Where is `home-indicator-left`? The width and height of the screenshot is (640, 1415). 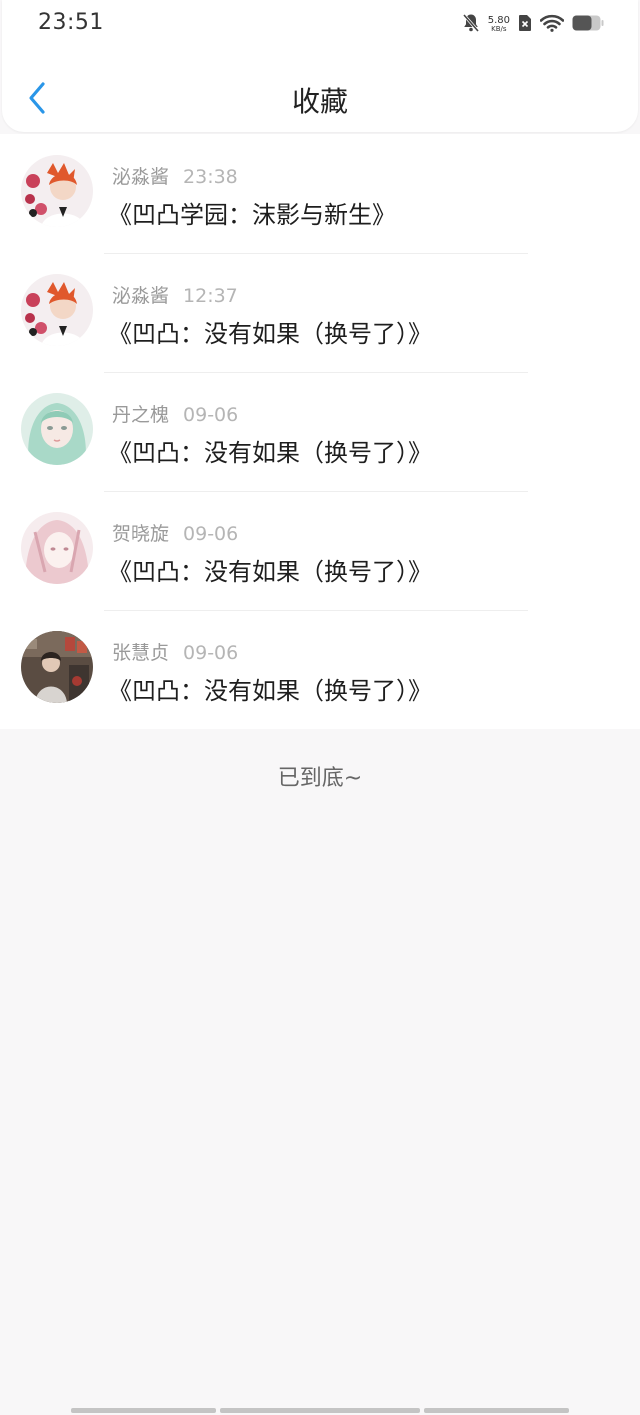 home-indicator-left is located at coordinates (143, 1410).